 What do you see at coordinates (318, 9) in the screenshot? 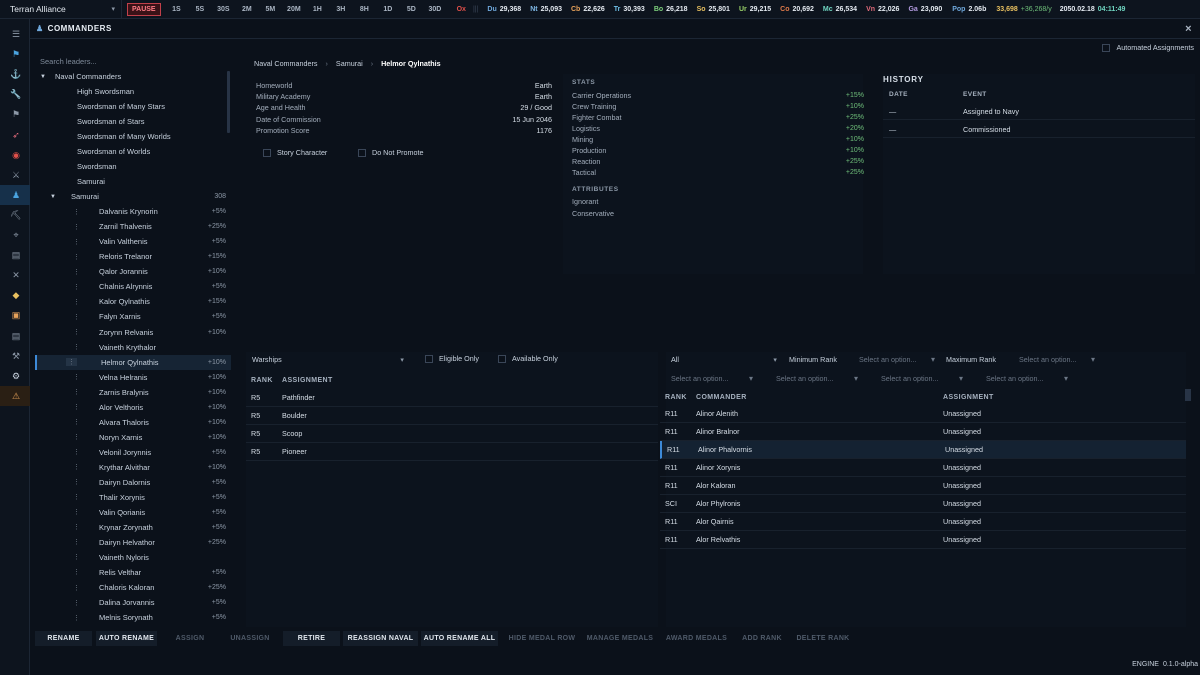
I see `speed-button: 1H` at bounding box center [318, 9].